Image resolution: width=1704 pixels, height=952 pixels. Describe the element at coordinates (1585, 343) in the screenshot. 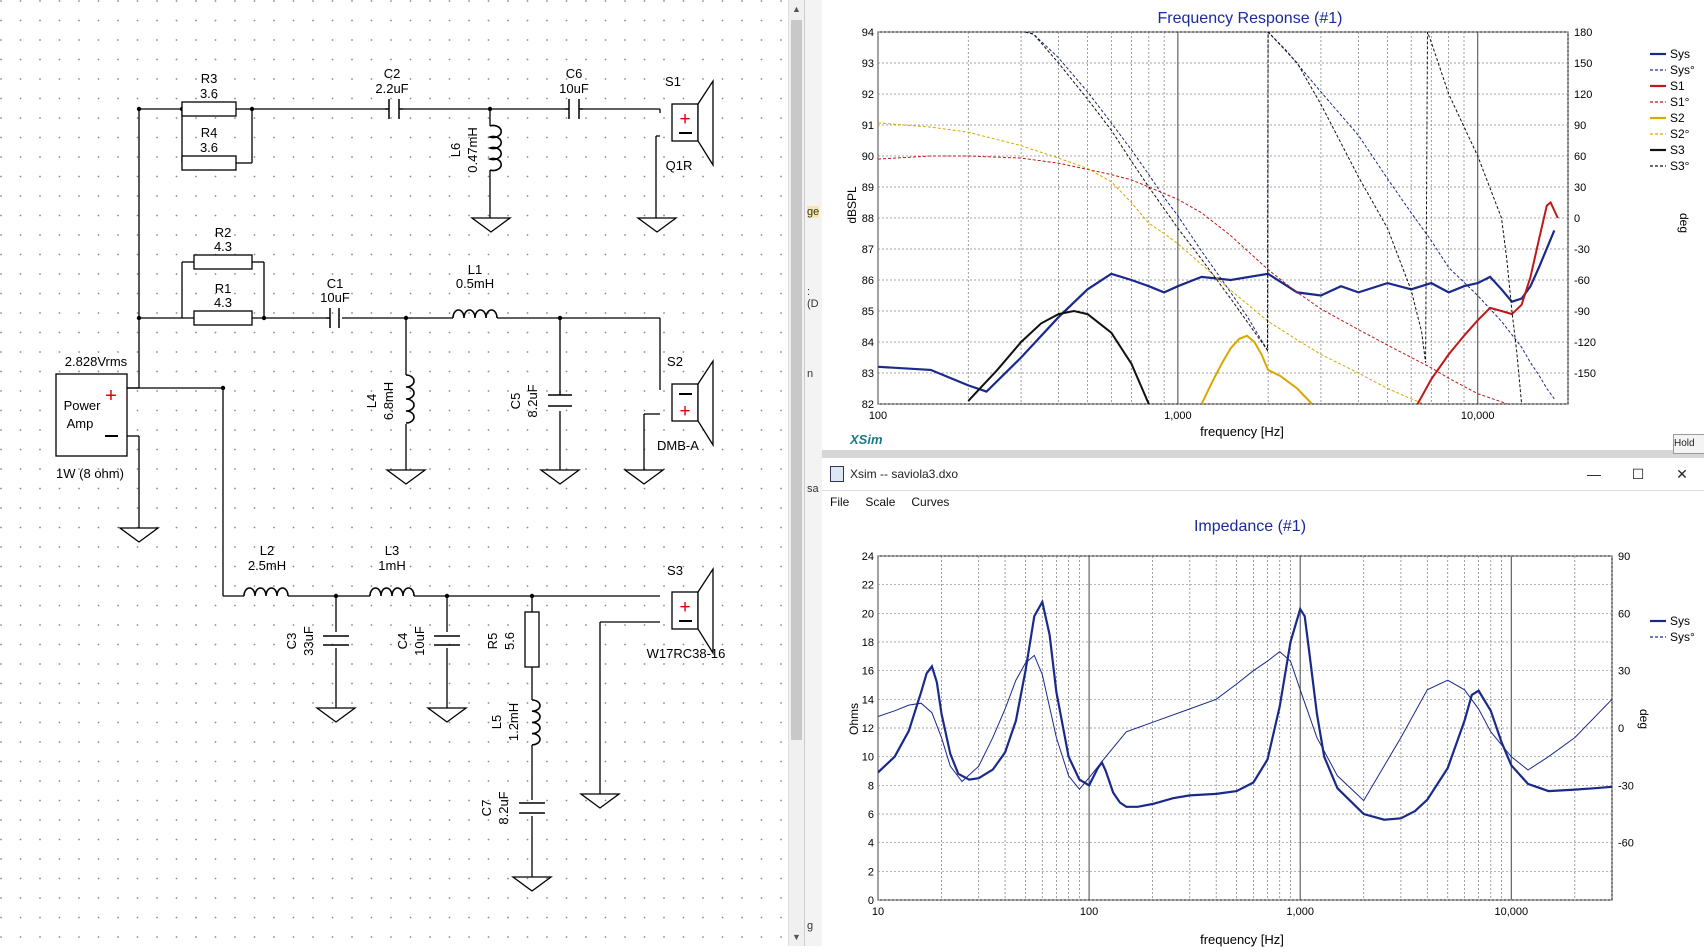

I see `y2-tick-label: -120` at that location.